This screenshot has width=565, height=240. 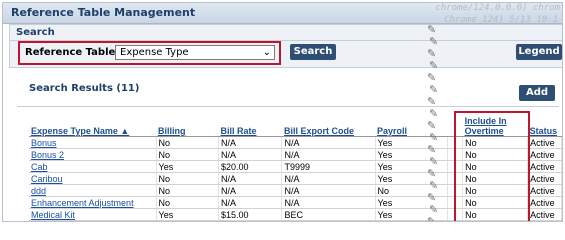 I want to click on results-title: Search Results (11), so click(x=84, y=88).